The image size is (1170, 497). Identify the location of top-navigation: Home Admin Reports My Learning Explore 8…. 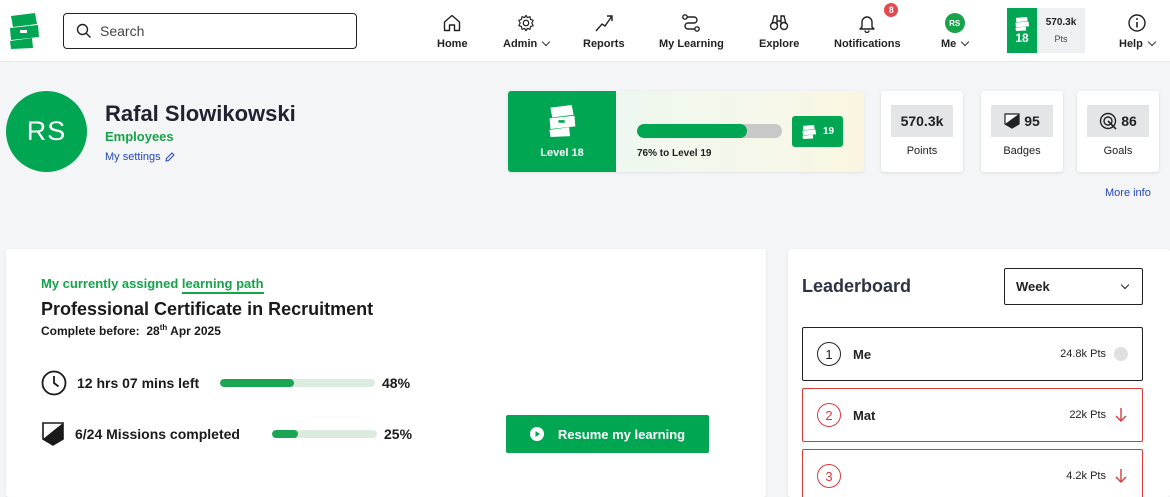
(585, 31).